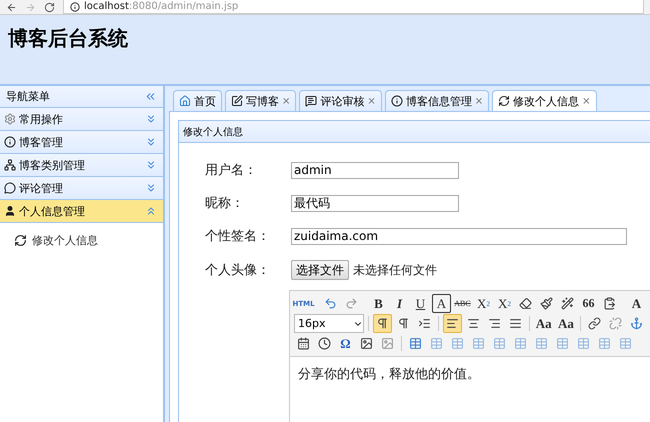 This screenshot has height=422, width=650. Describe the element at coordinates (494, 323) in the screenshot. I see `align-right-icon` at that location.